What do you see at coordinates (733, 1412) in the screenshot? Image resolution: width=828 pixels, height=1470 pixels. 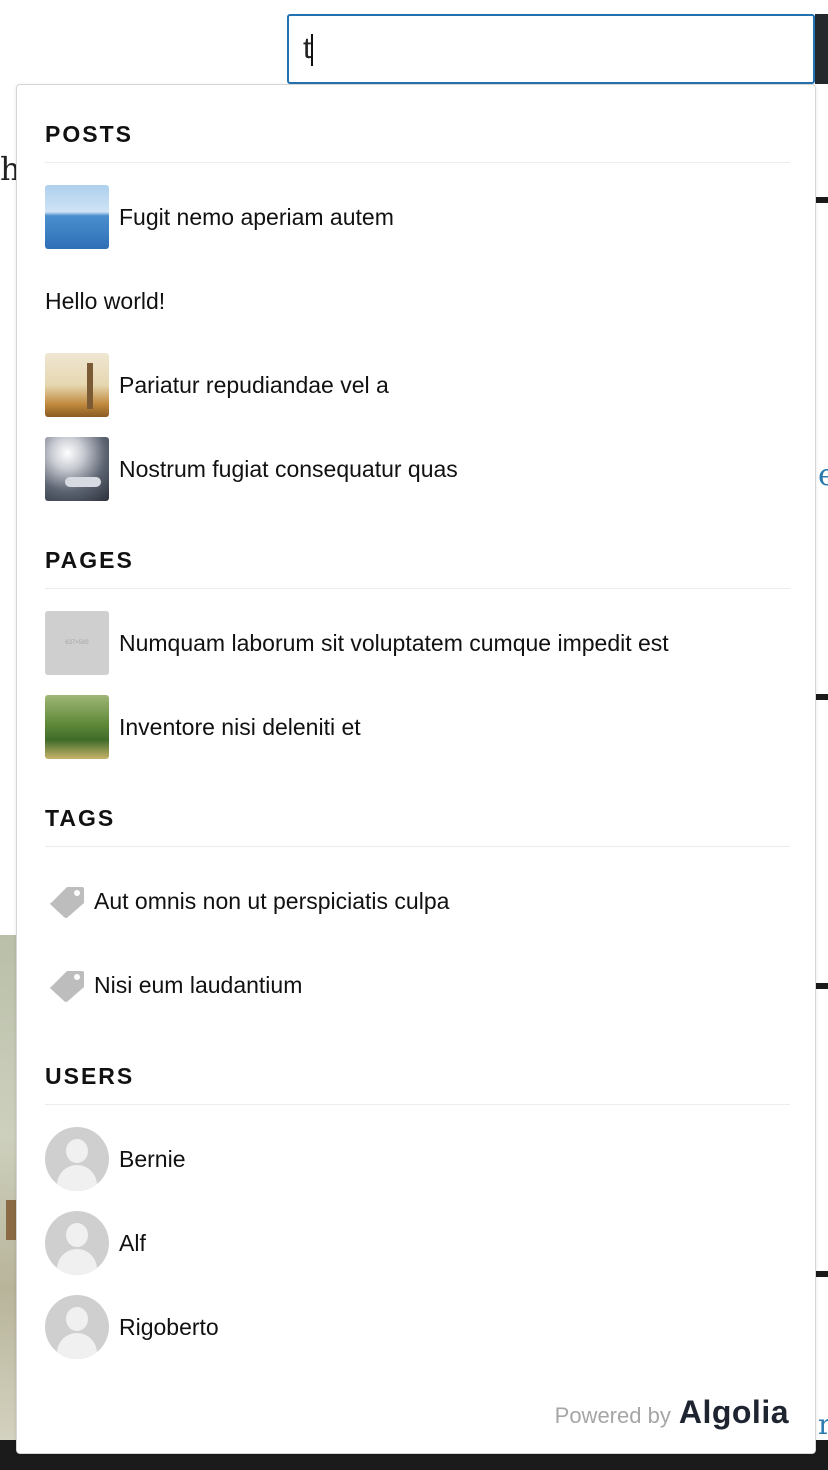 I see `algolia-logo: Algolia` at bounding box center [733, 1412].